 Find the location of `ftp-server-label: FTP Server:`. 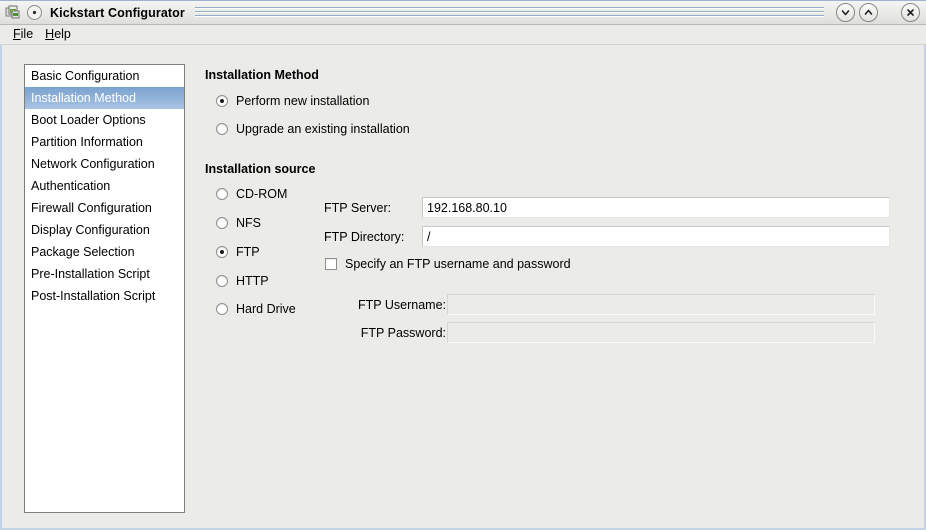

ftp-server-label: FTP Server: is located at coordinates (358, 208).